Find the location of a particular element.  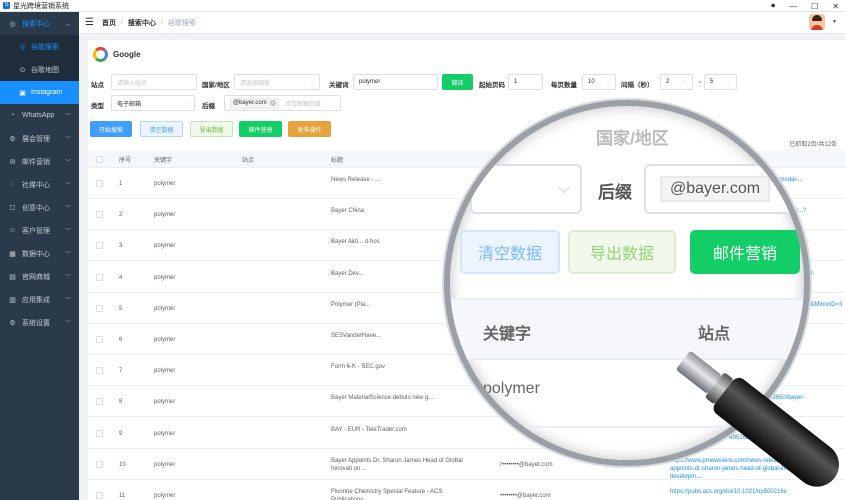

type-label: 类型 is located at coordinates (97, 106).